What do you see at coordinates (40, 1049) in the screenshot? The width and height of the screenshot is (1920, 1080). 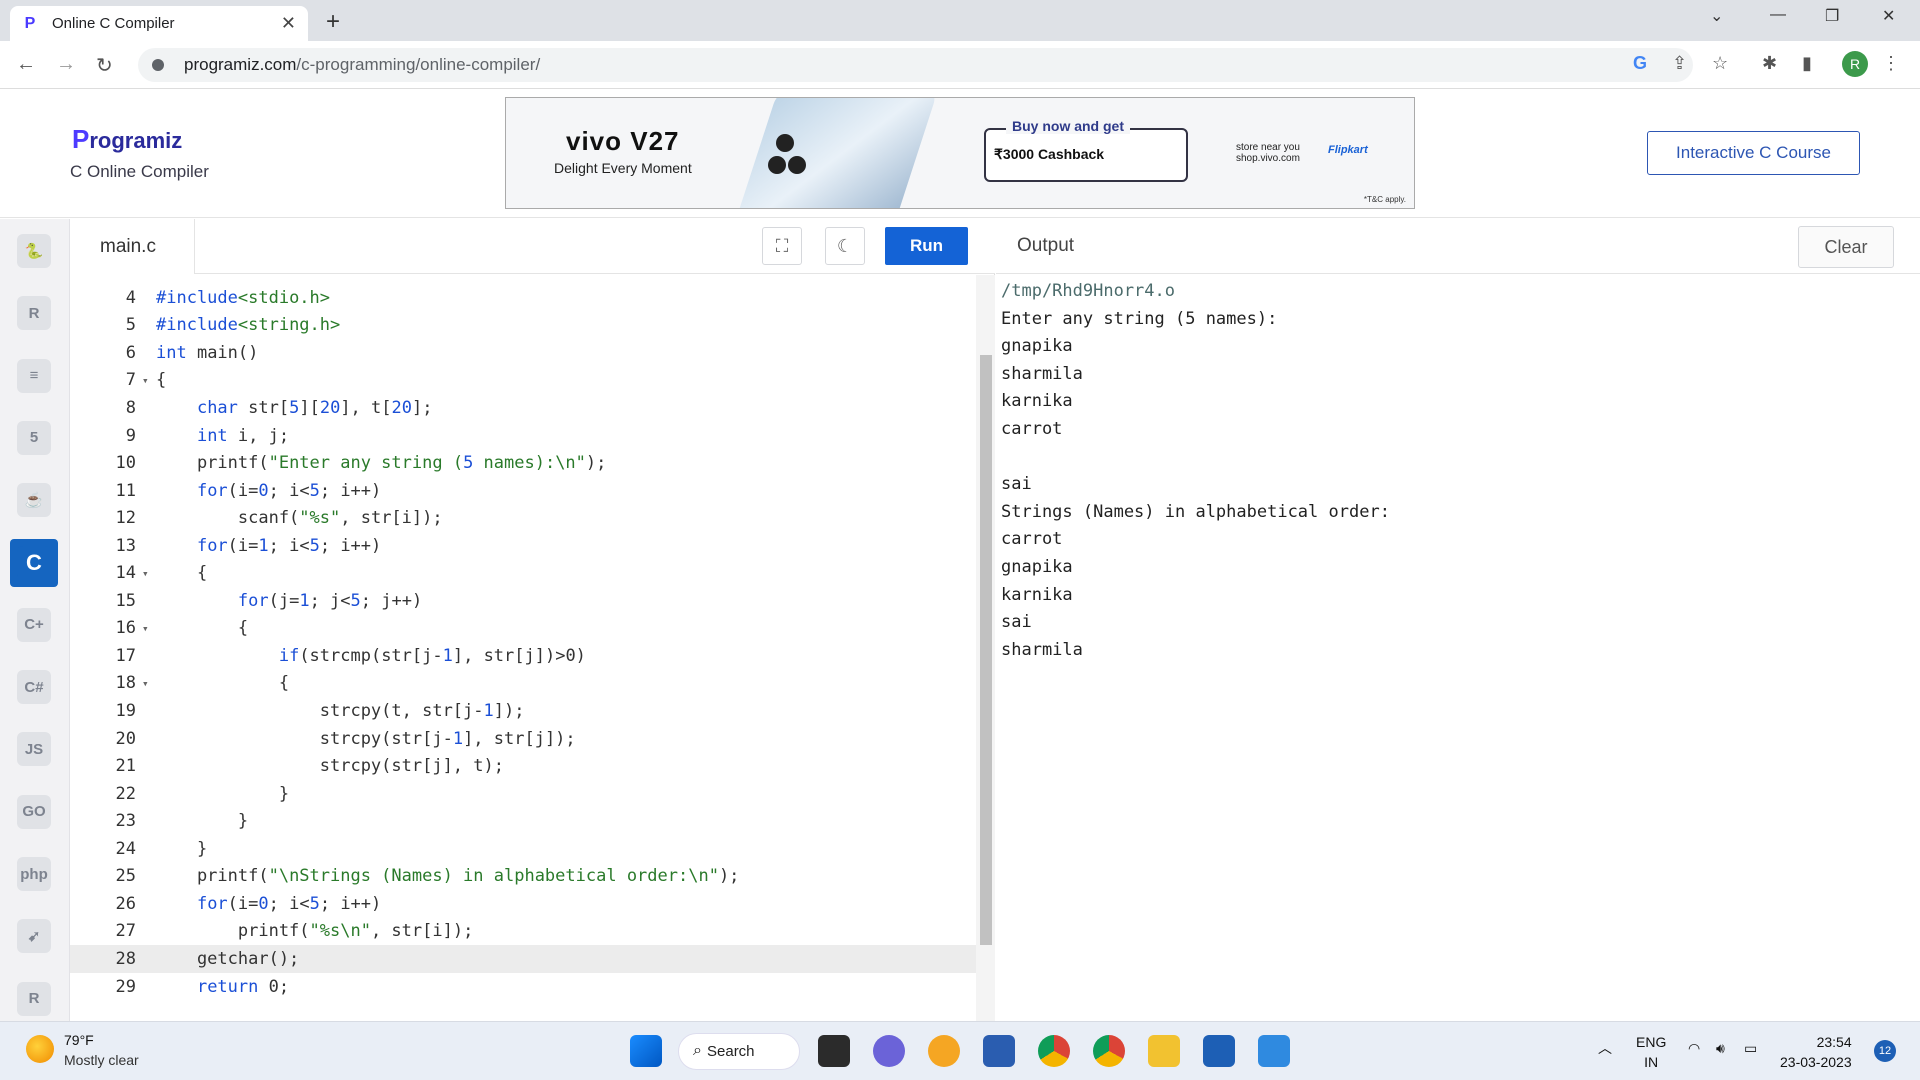 I see `weather-icon` at bounding box center [40, 1049].